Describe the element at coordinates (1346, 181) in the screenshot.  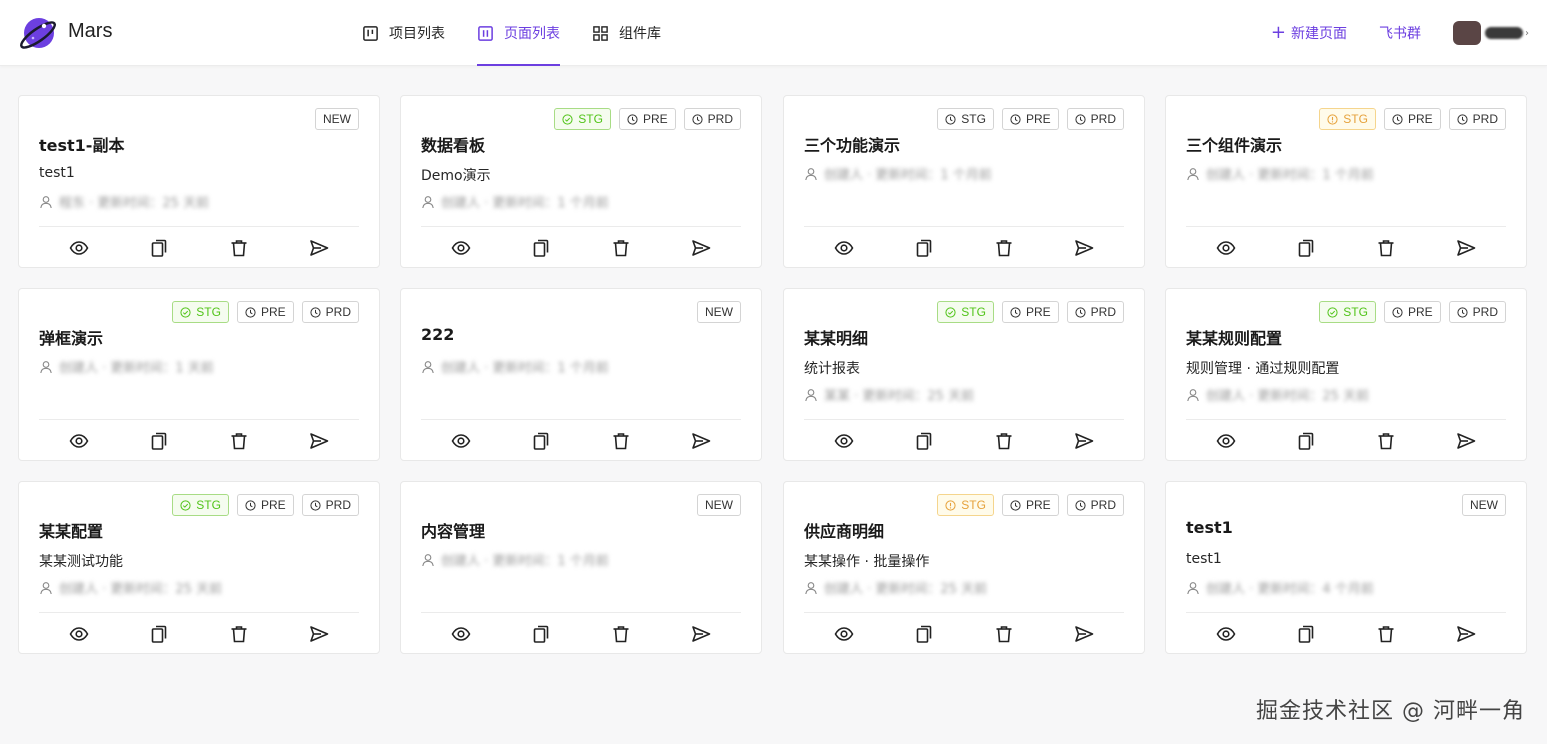
I see `page-card: STG PRE PRD 三个组件演示 创建人 · 更新时间：1 个月前` at that location.